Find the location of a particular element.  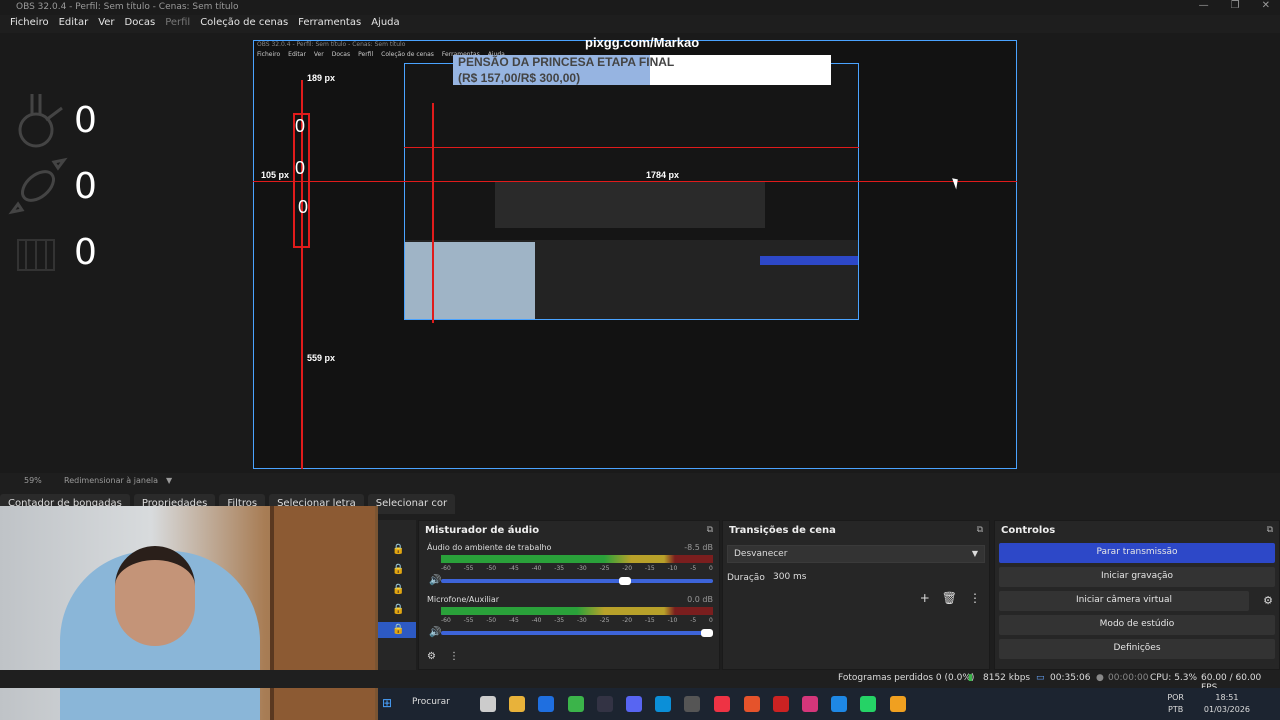

tick: -15 is located at coordinates (649, 620).